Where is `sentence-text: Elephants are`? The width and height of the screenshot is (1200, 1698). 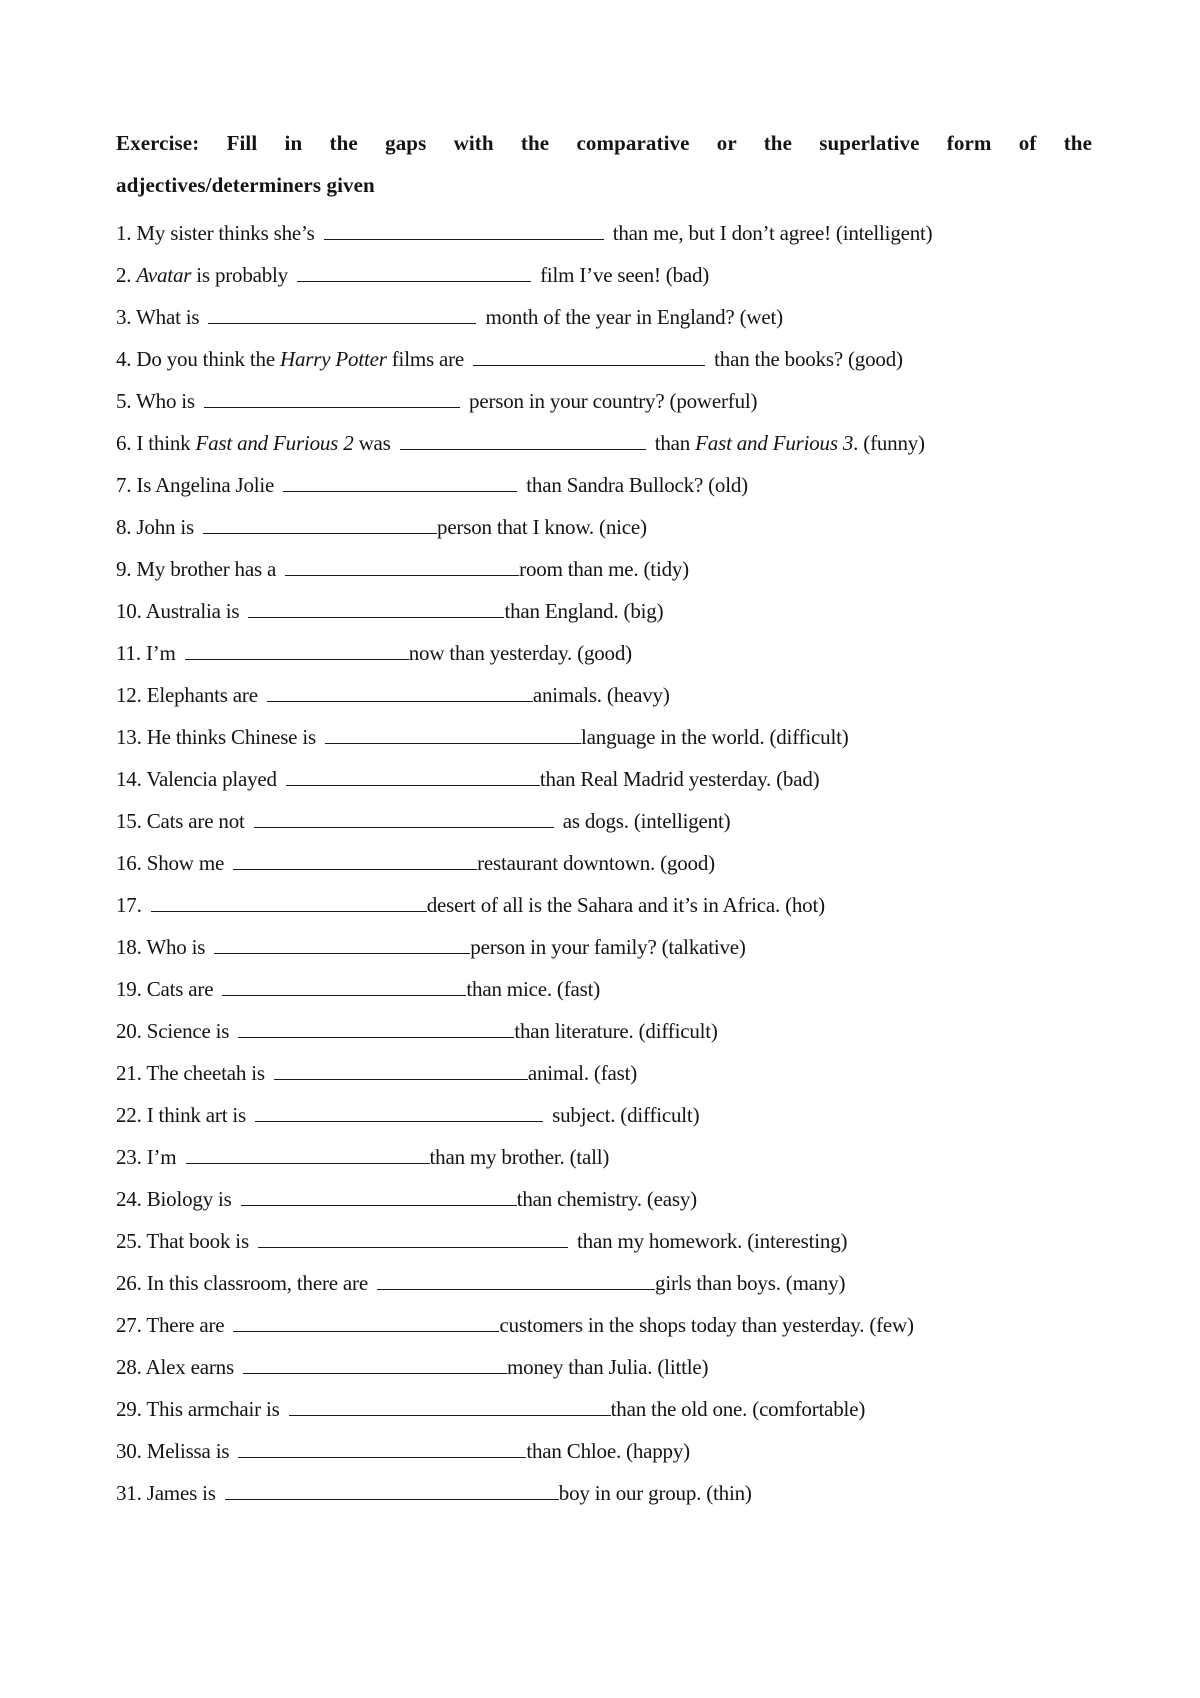
sentence-text: Elephants are is located at coordinates (202, 695).